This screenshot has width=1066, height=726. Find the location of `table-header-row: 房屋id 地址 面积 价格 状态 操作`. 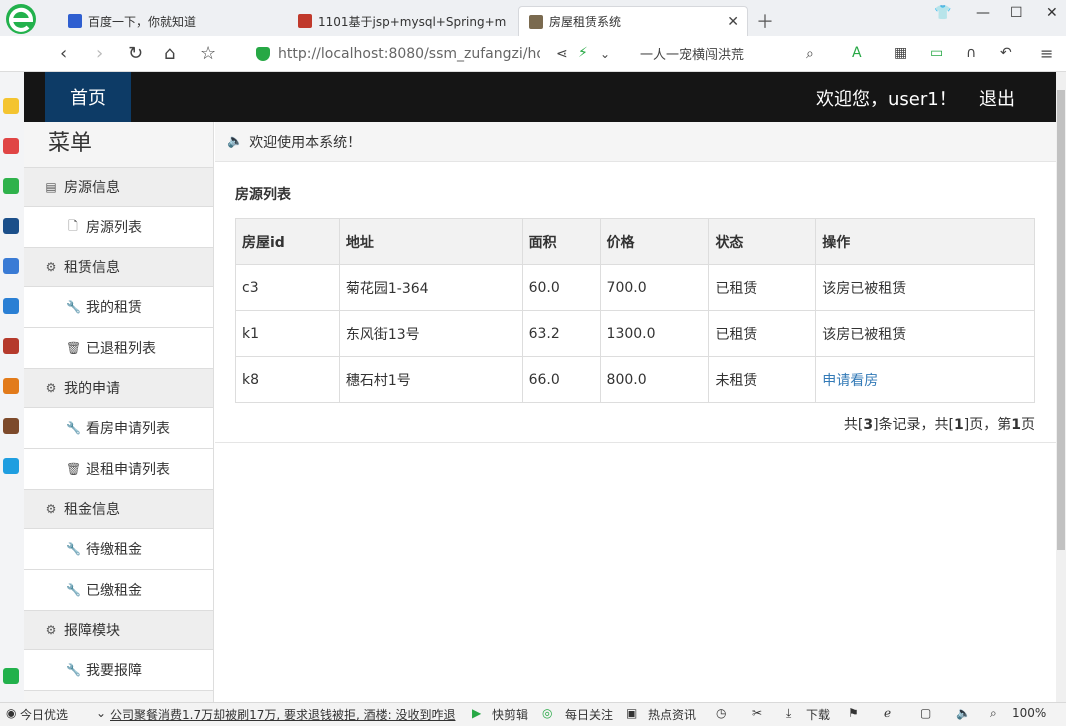

table-header-row: 房屋id 地址 面积 价格 状态 操作 is located at coordinates (635, 241).